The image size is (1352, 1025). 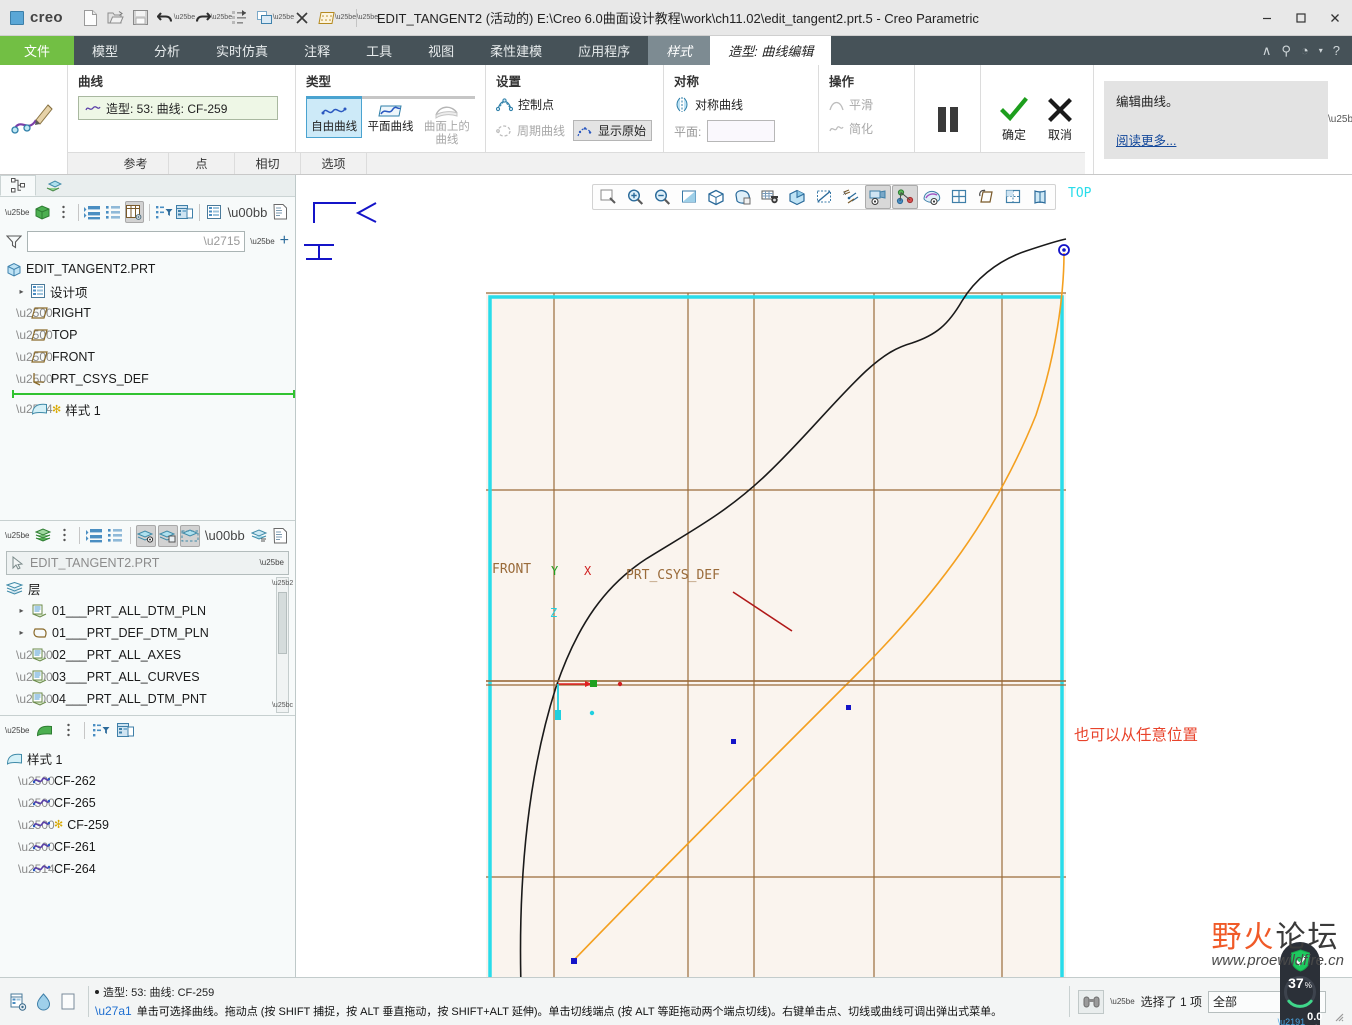 I want to click on tree-display-icon, so click(x=184, y=212).